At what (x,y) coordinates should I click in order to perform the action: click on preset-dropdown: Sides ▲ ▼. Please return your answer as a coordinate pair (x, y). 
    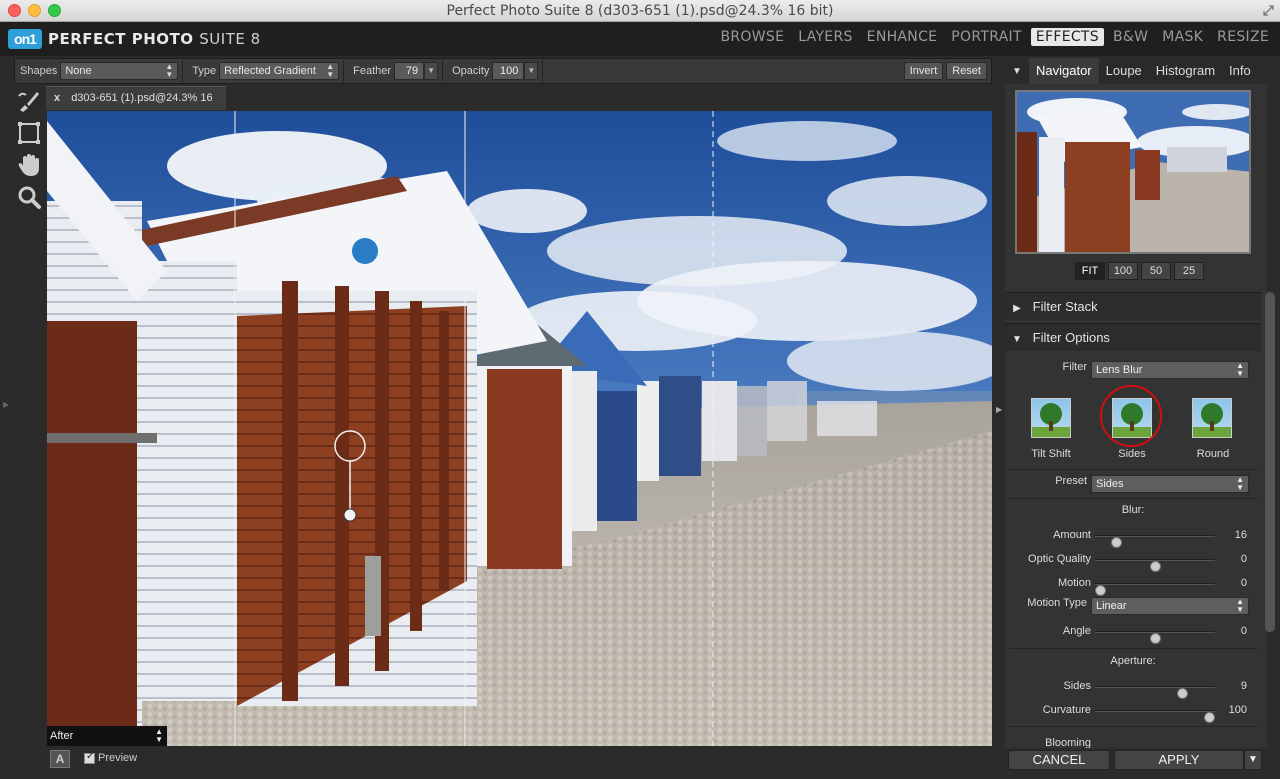
    Looking at the image, I should click on (1170, 484).